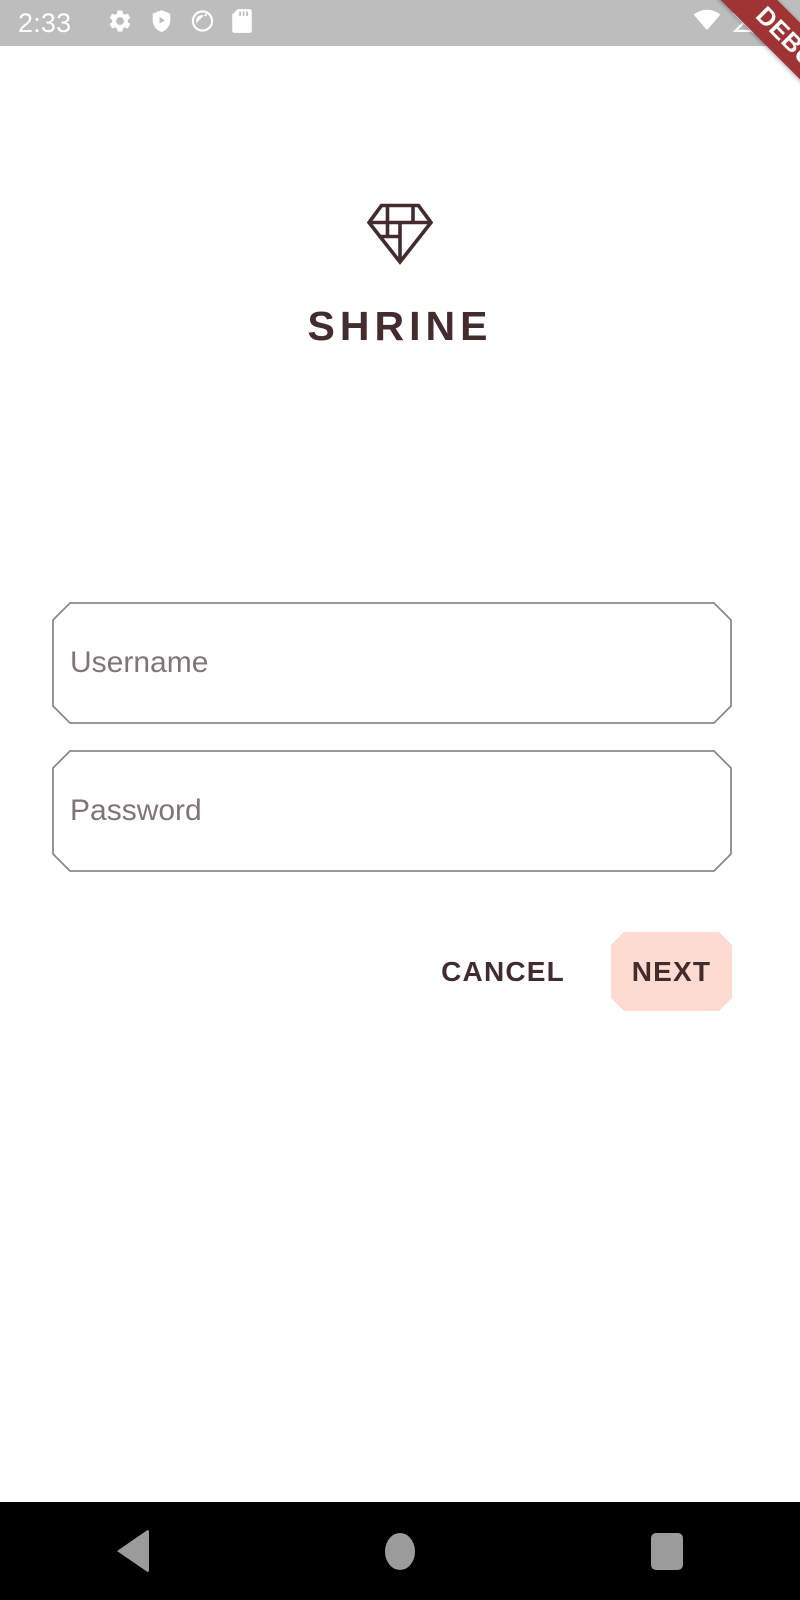 The image size is (800, 1600). I want to click on username-input, so click(392, 663).